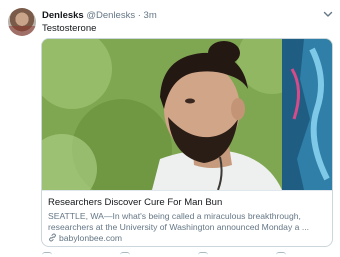 This screenshot has width=340, height=257. I want to click on card-title: Researchers Discover Cure For Man Bun, so click(135, 203).